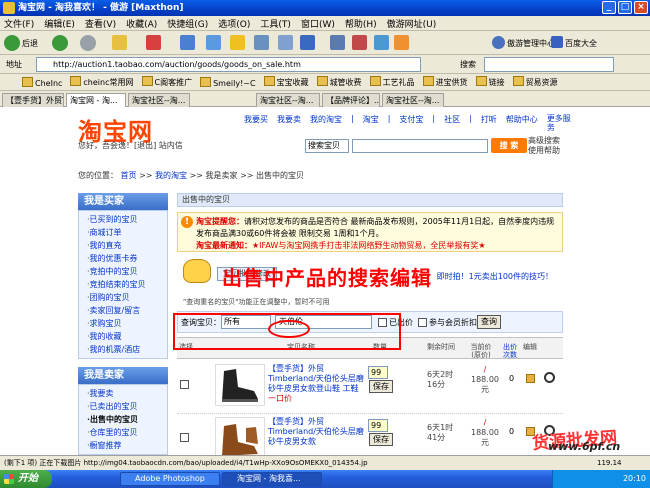 The width and height of the screenshot is (650, 488). What do you see at coordinates (123, 375) in the screenshot?
I see `seller-section-title: 我是卖家` at bounding box center [123, 375].